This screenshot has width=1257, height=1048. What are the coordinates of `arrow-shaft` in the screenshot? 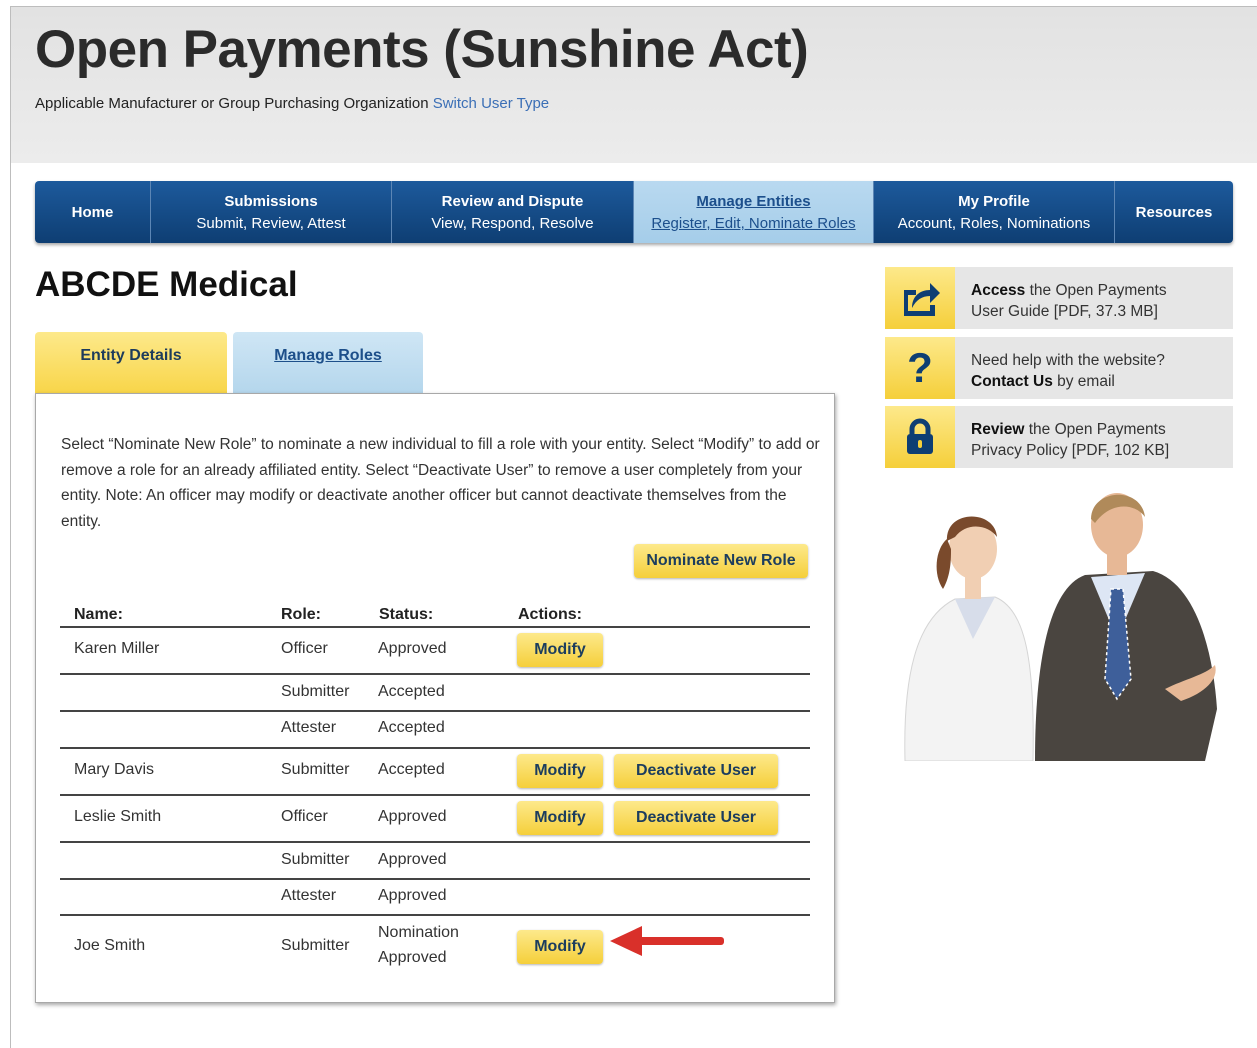 It's located at (680, 941).